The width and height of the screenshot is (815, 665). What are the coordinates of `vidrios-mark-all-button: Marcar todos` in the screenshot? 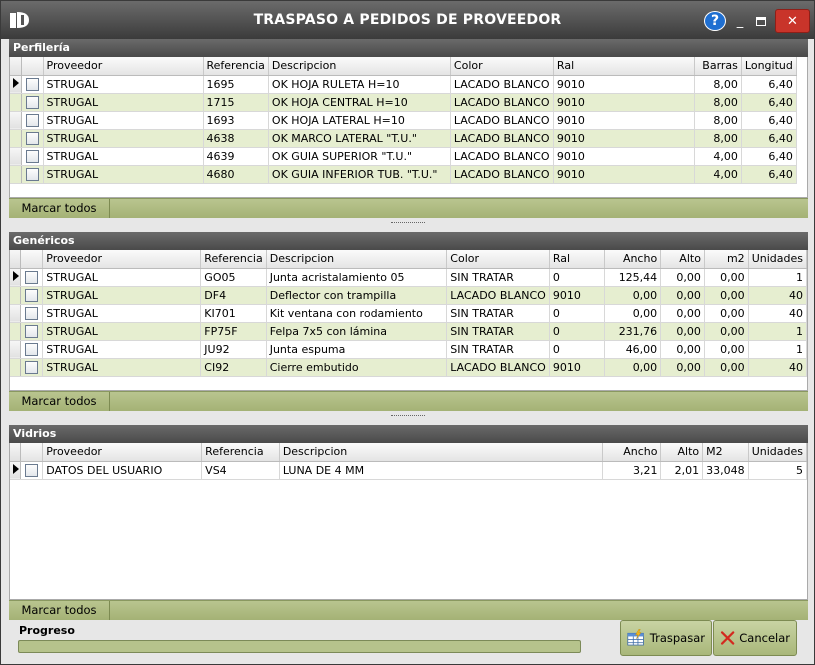 It's located at (59, 610).